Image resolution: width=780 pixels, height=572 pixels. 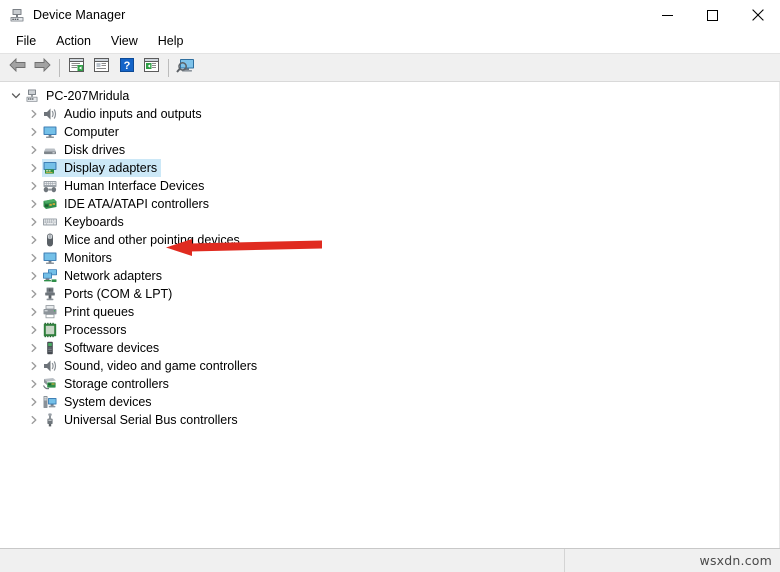 I want to click on system-device-icon, so click(x=50, y=402).